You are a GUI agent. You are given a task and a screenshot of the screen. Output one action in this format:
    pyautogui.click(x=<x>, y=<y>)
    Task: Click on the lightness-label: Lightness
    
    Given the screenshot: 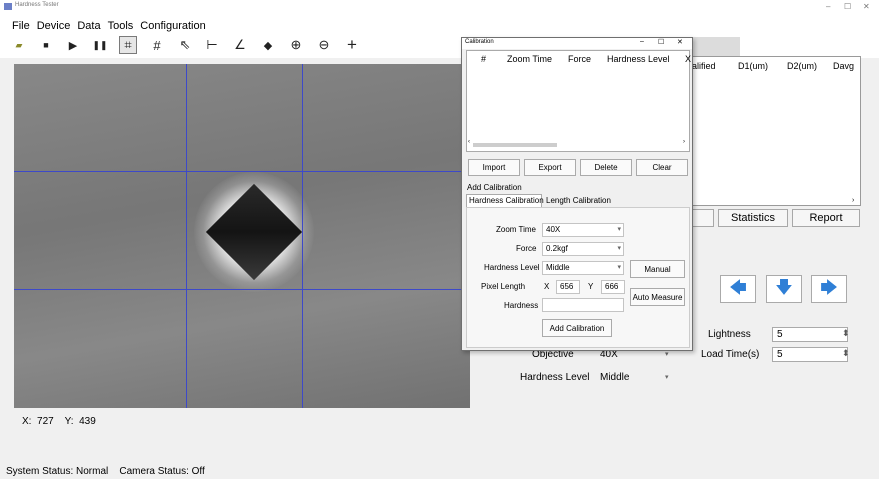 What is the action you would take?
    pyautogui.click(x=729, y=334)
    